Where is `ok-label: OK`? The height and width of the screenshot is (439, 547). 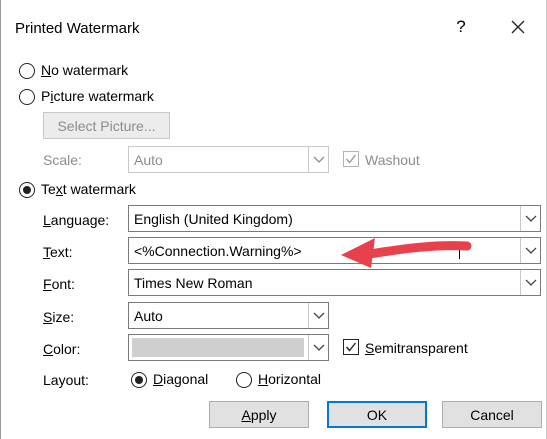 ok-label: OK is located at coordinates (377, 414).